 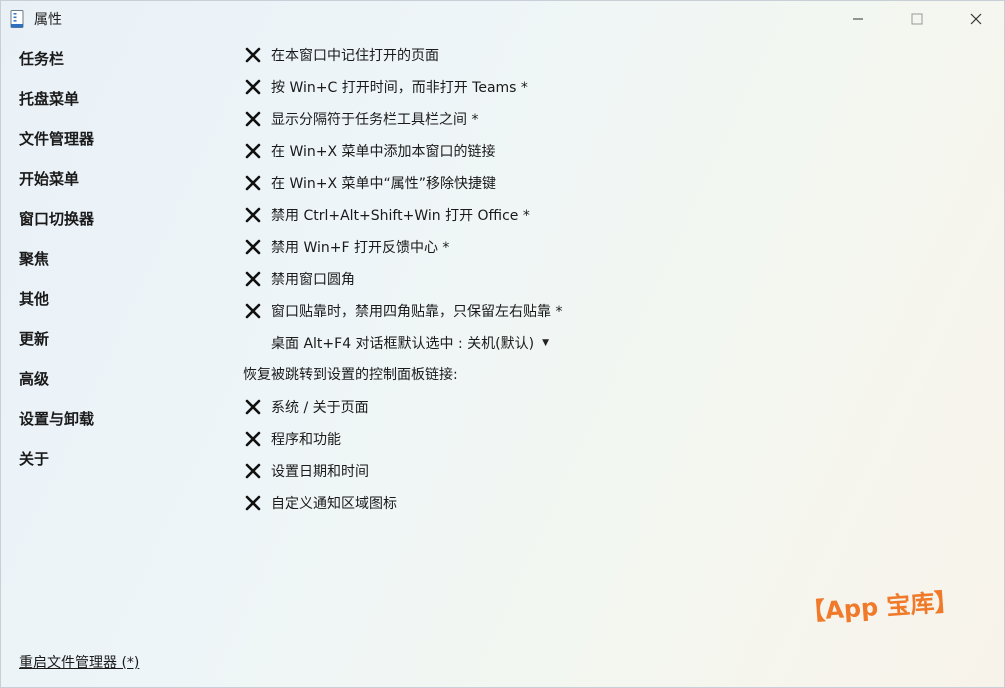 I want to click on restart-explorer-link: 重启文件管理器 (*), so click(x=79, y=662).